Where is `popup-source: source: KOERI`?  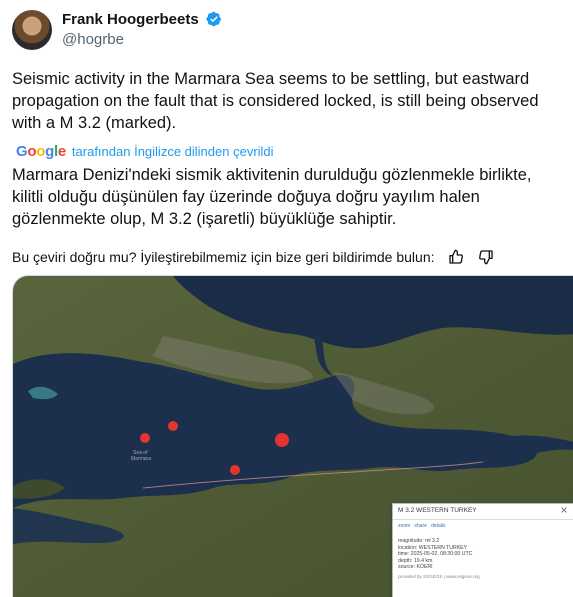 popup-source: source: KOERI is located at coordinates (415, 567).